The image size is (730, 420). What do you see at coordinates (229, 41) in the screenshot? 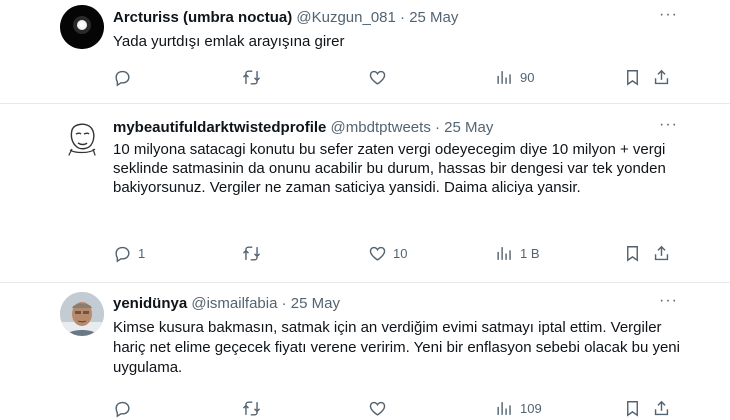
I see `tweet-text: Yada yurtdışı emlak arayışına girer` at bounding box center [229, 41].